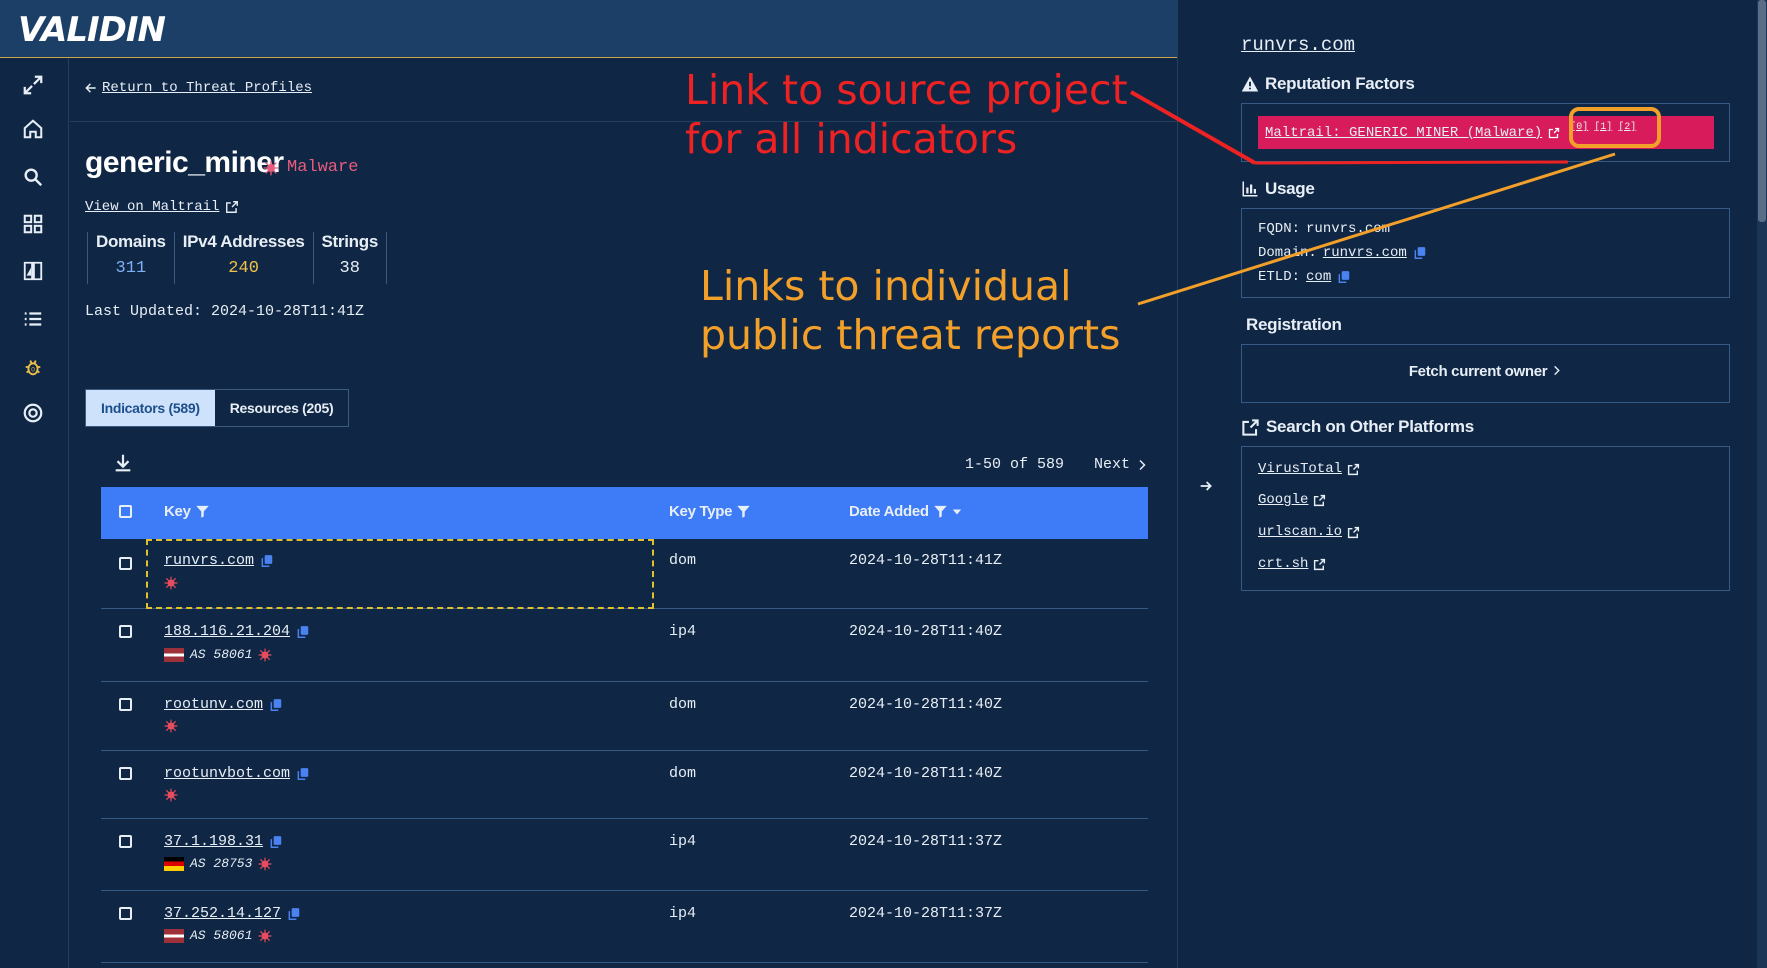 The height and width of the screenshot is (968, 1767). What do you see at coordinates (889, 511) in the screenshot?
I see `column-label: Date Added` at bounding box center [889, 511].